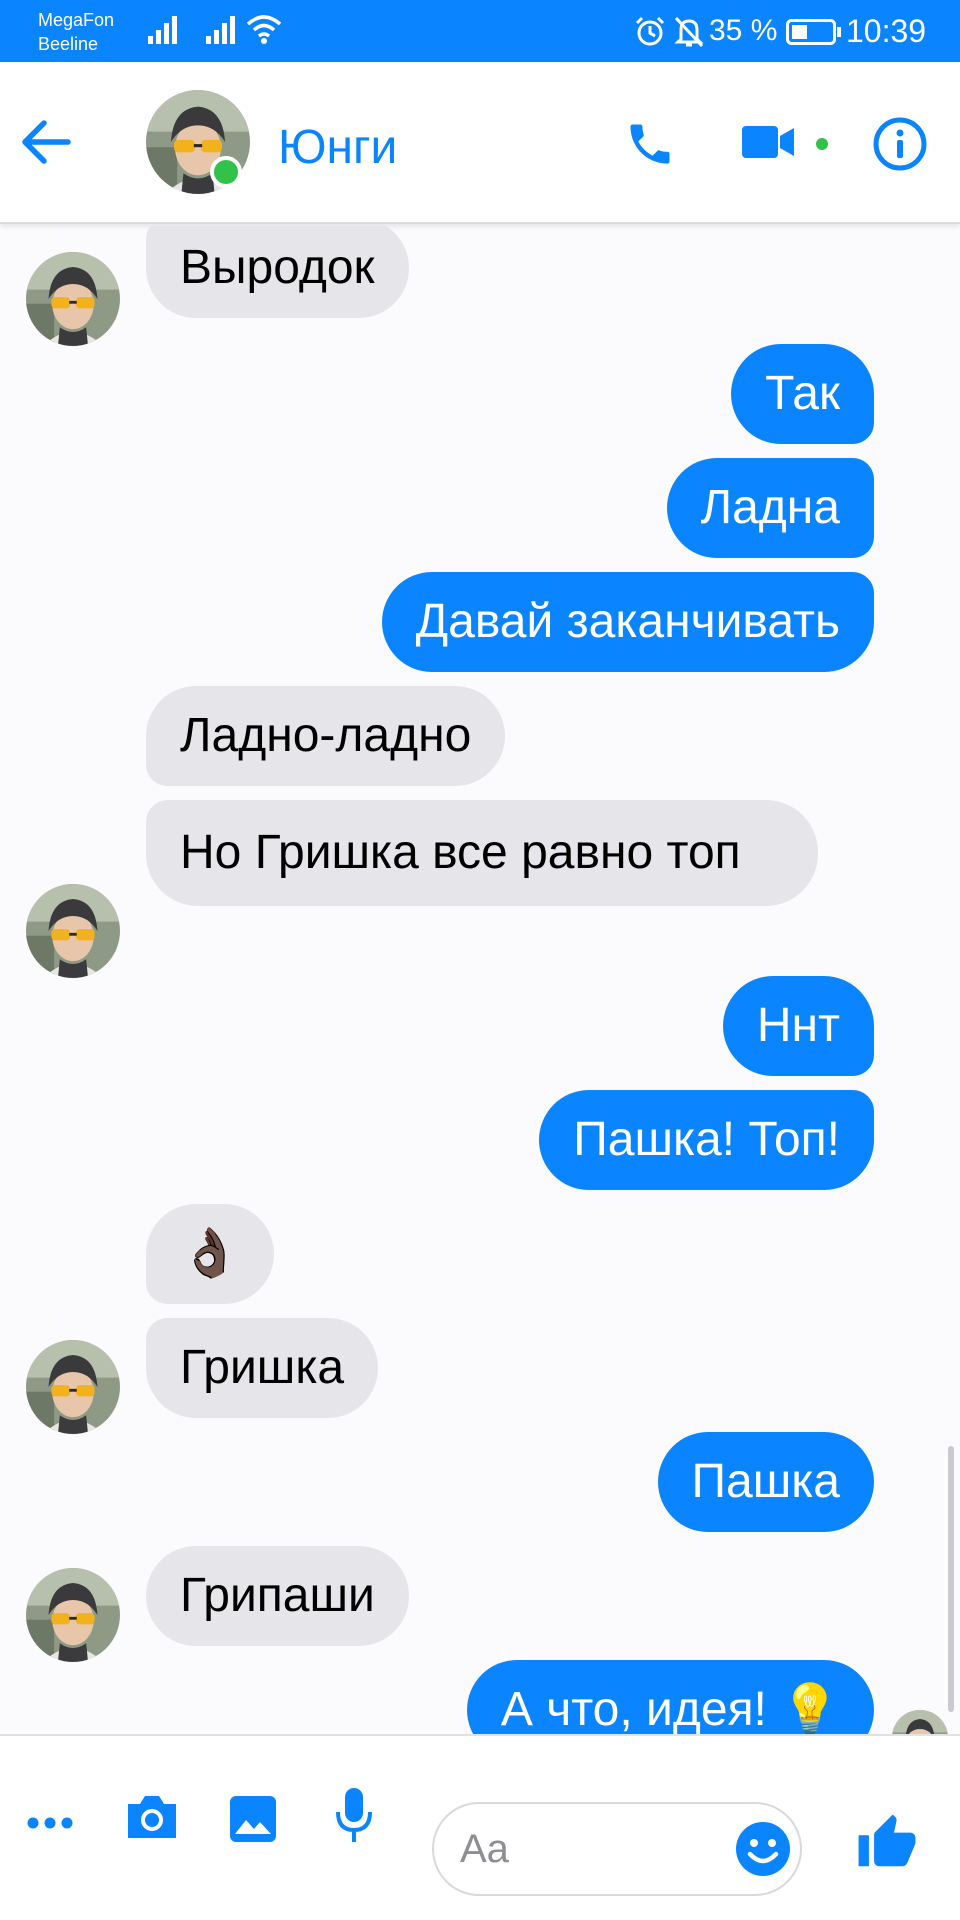 This screenshot has height=1920, width=960. What do you see at coordinates (706, 1140) in the screenshot?
I see `message-bubble: Пашка! Топ!` at bounding box center [706, 1140].